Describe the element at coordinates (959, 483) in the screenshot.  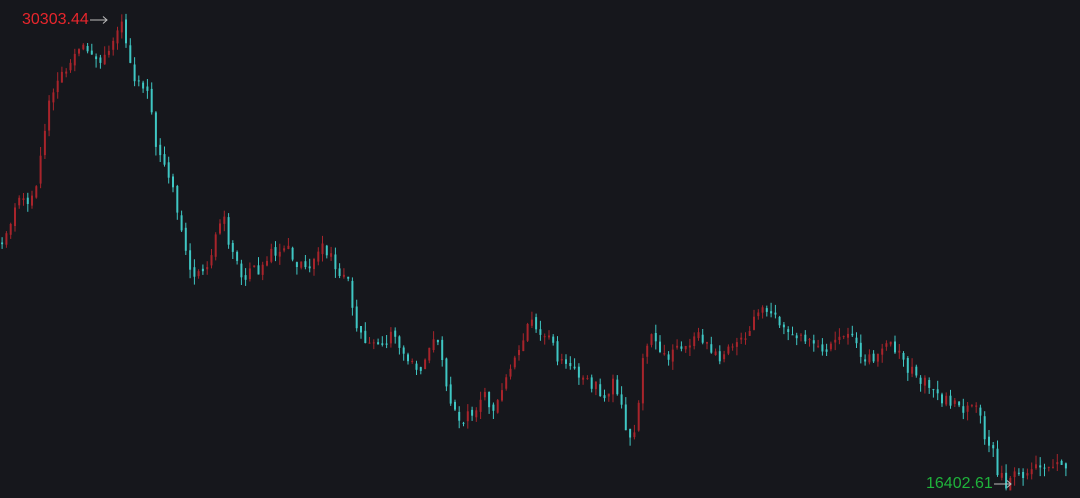
I see `min-value-label: 16402.61` at that location.